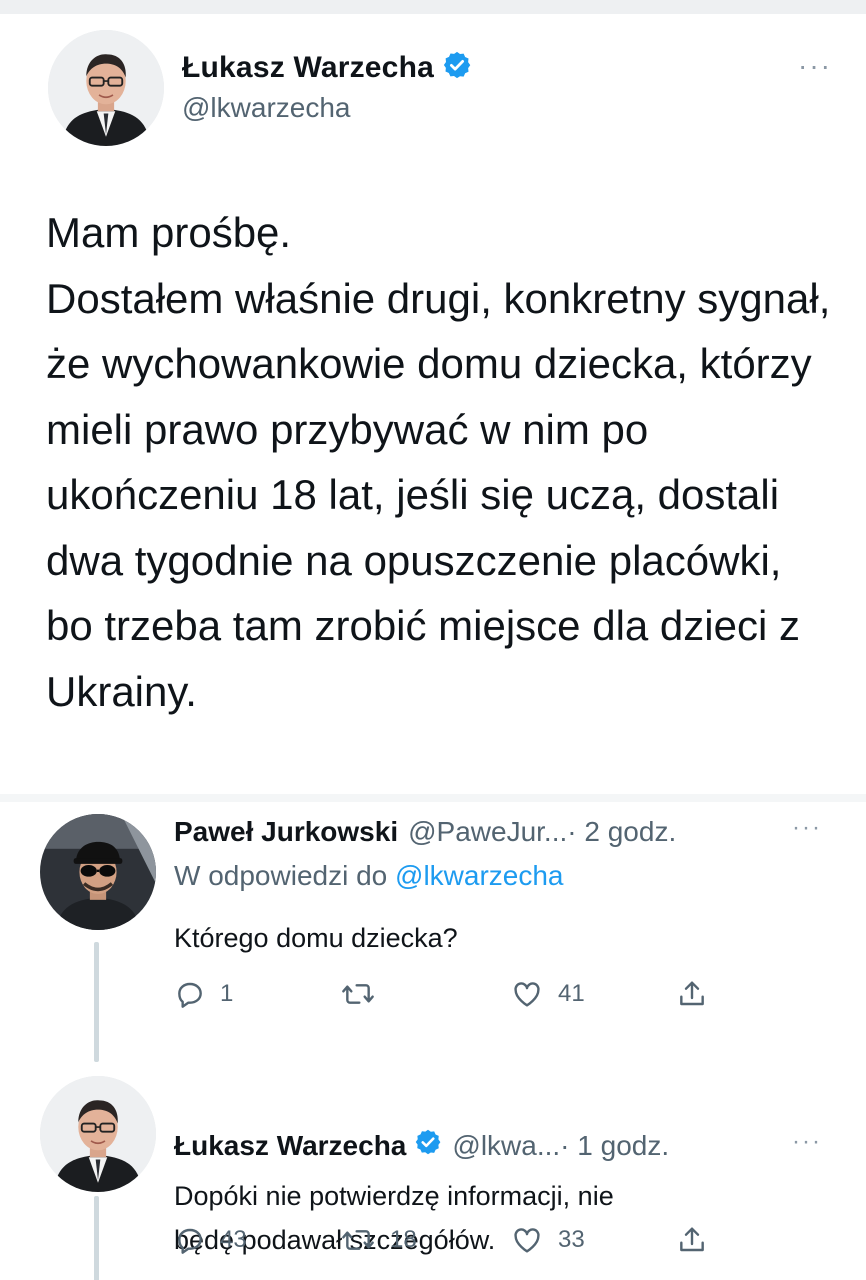 The width and height of the screenshot is (866, 1280). Describe the element at coordinates (286, 832) in the screenshot. I see `reply-author-name: Paweł Jurkowski` at that location.